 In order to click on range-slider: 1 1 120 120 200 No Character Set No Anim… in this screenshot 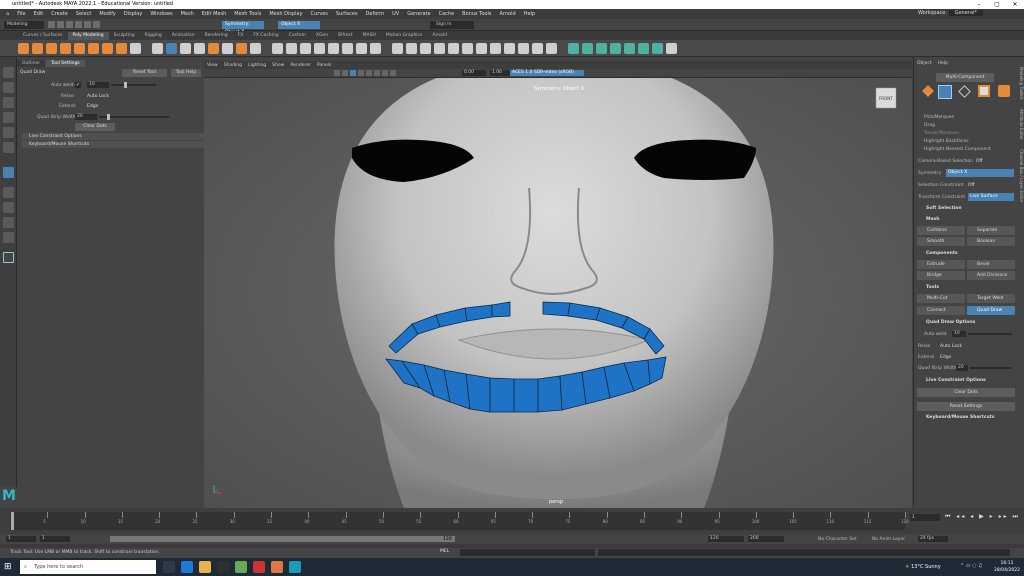, I will do `click(512, 539)`.